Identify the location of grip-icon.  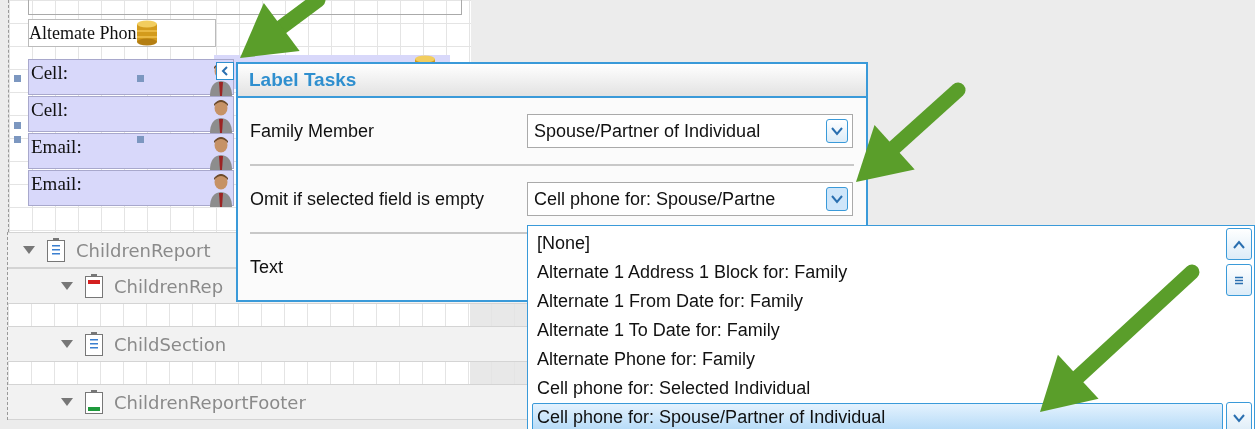
(1239, 280).